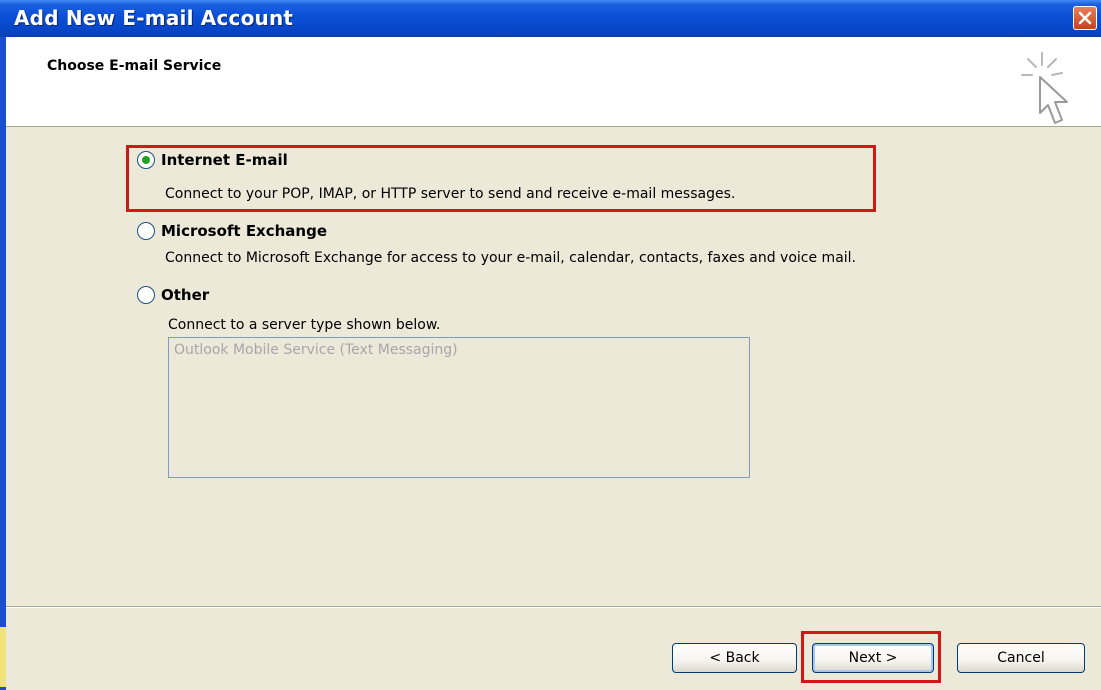  I want to click on title-bar: Add New E-mail Account, so click(550, 18).